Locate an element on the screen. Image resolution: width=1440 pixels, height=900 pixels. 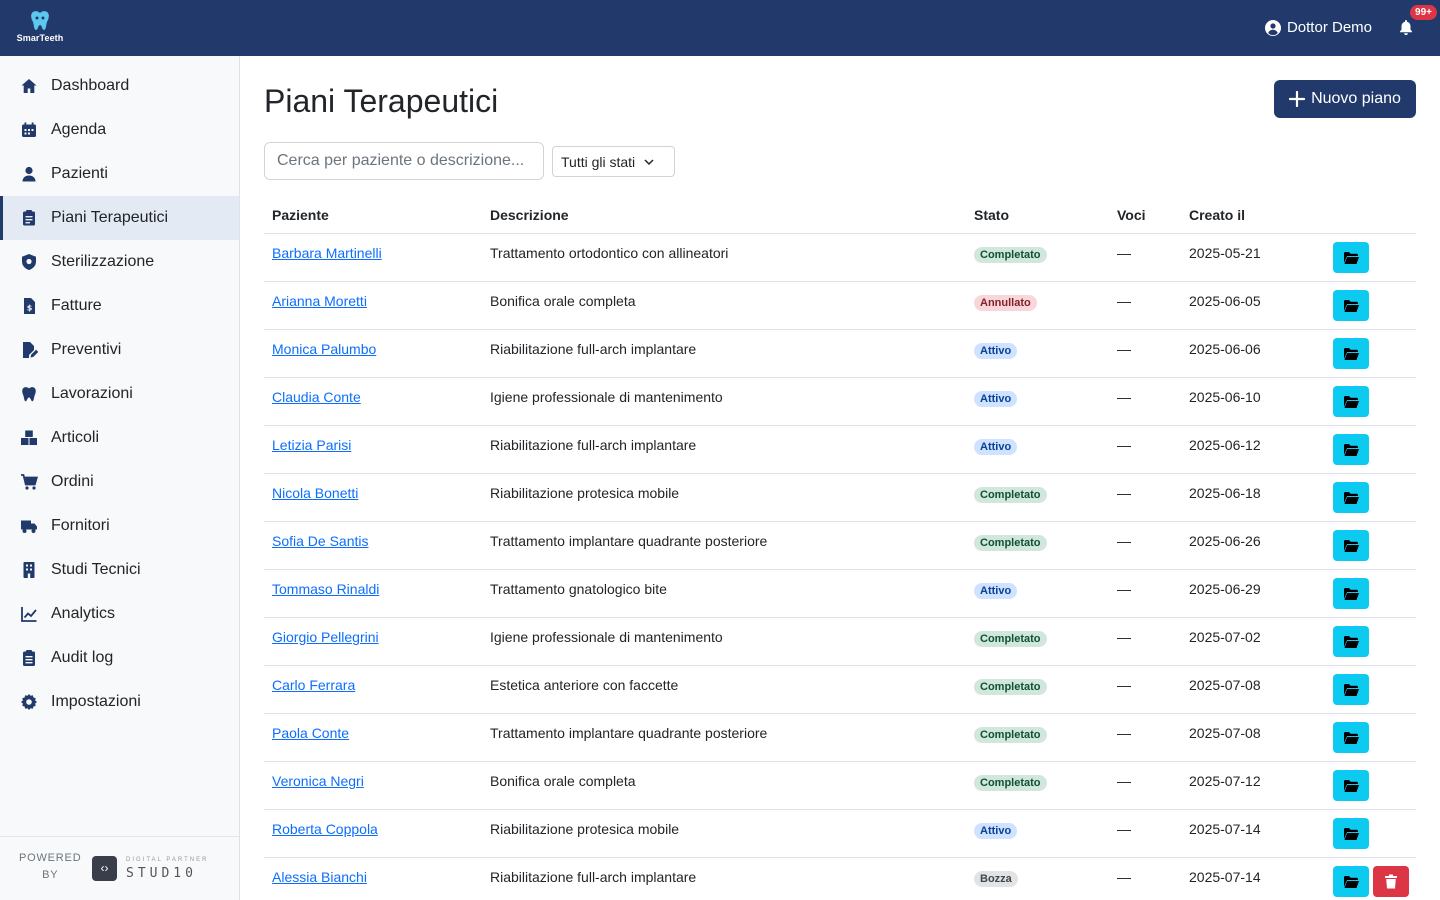
patient-cell: Roberta Coppola is located at coordinates (325, 829).